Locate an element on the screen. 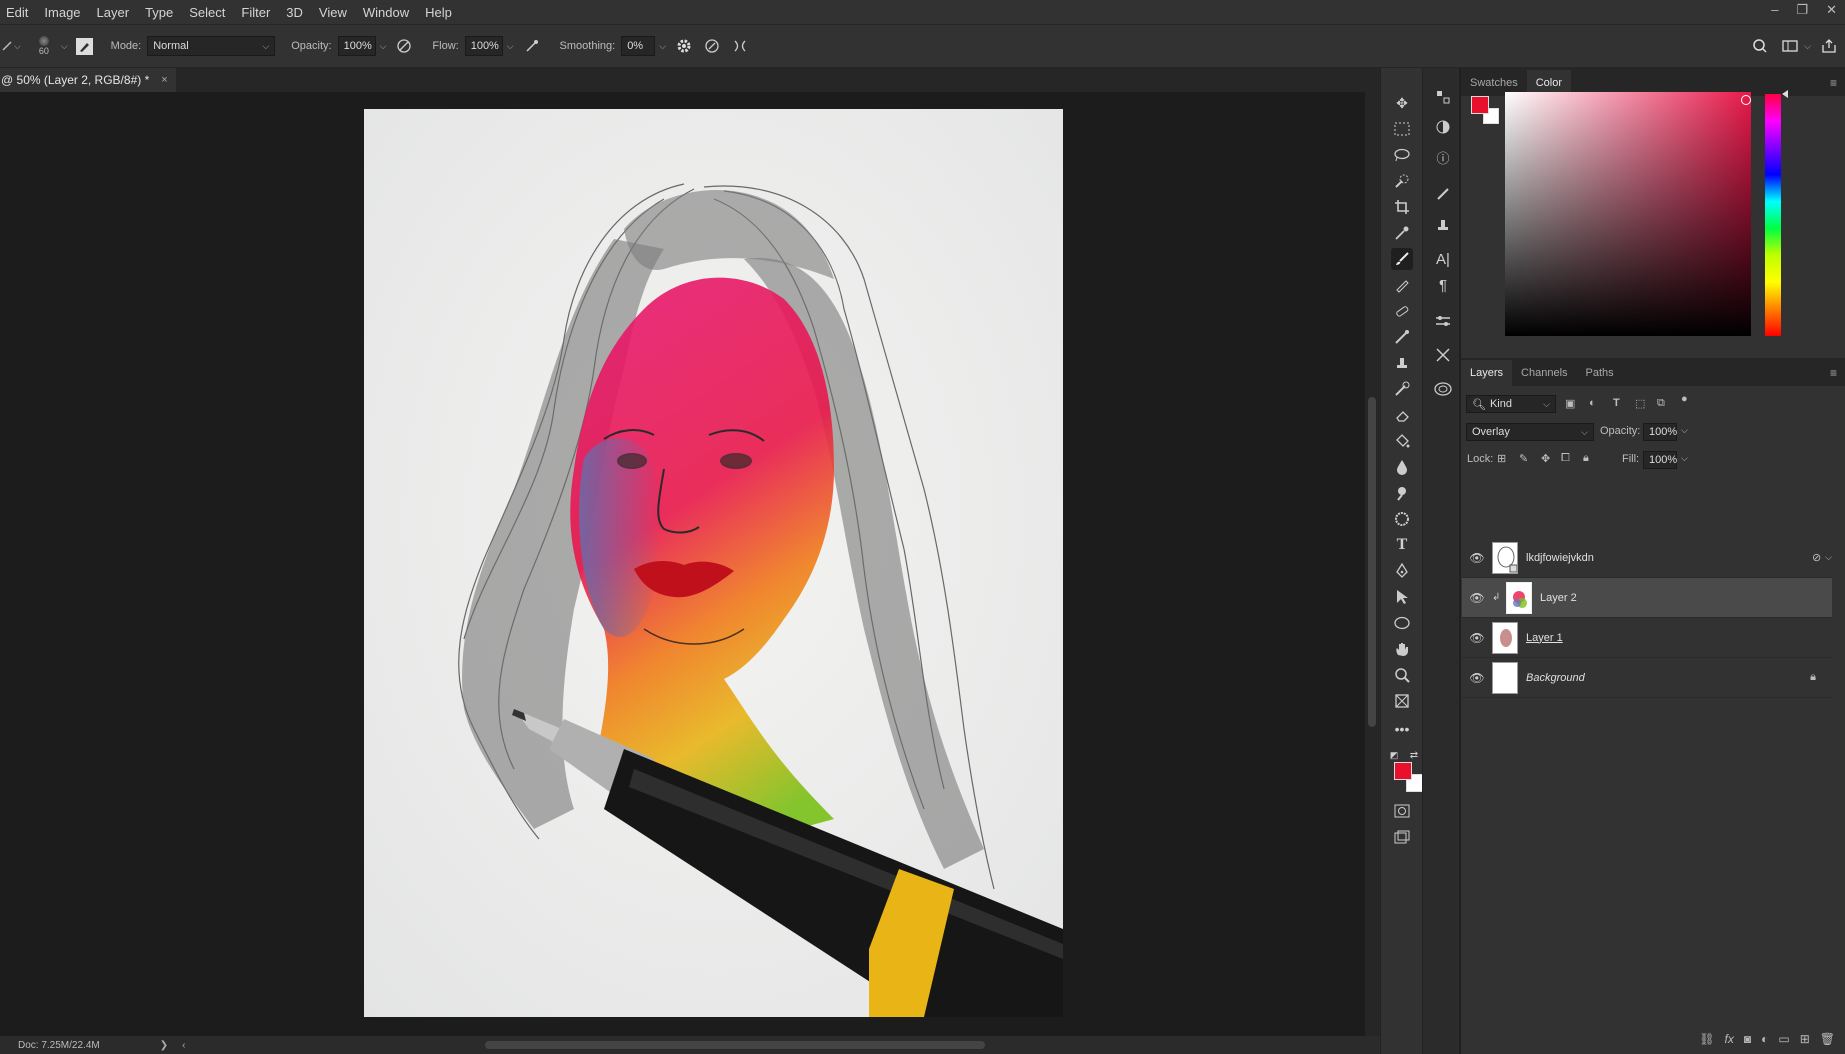  path-selection-tool-icon is located at coordinates (1402, 597).